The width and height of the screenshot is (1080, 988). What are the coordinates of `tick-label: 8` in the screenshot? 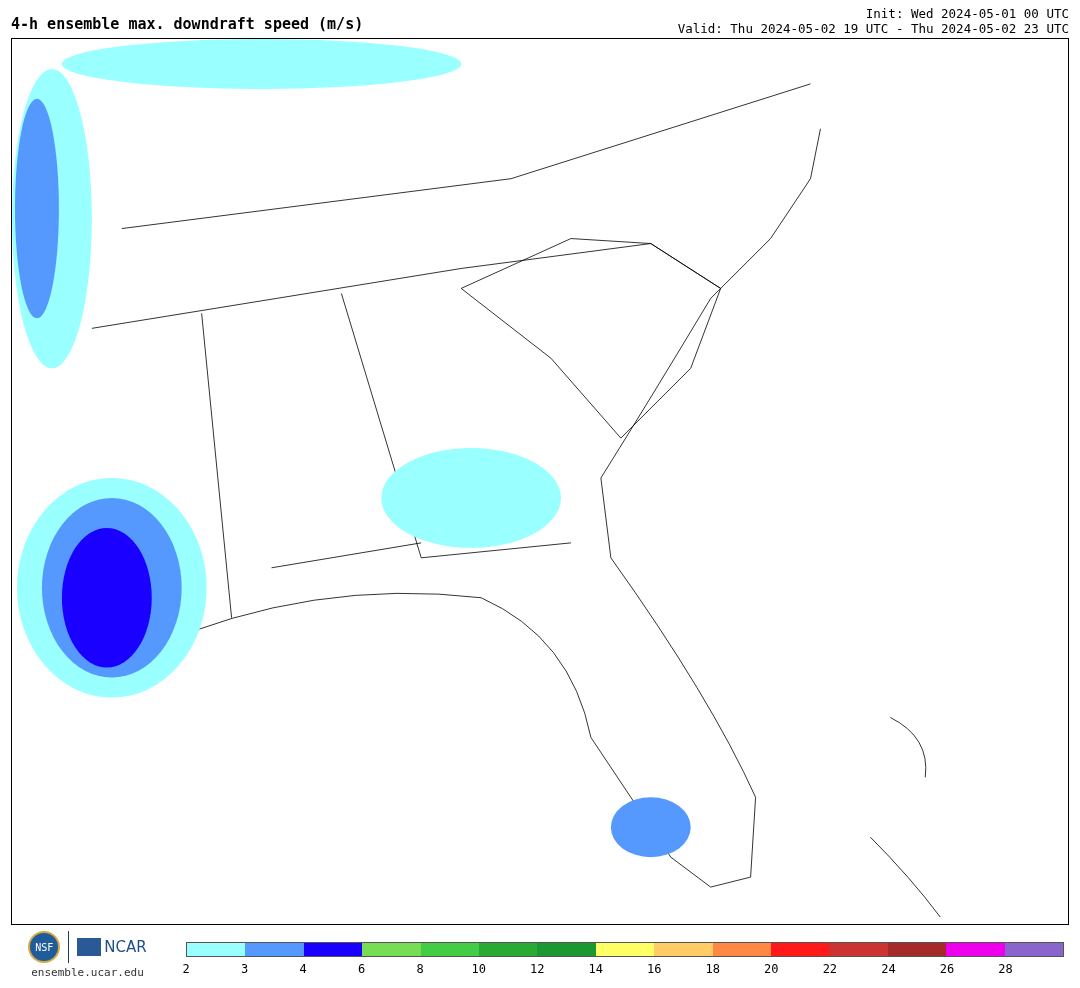 It's located at (420, 969).